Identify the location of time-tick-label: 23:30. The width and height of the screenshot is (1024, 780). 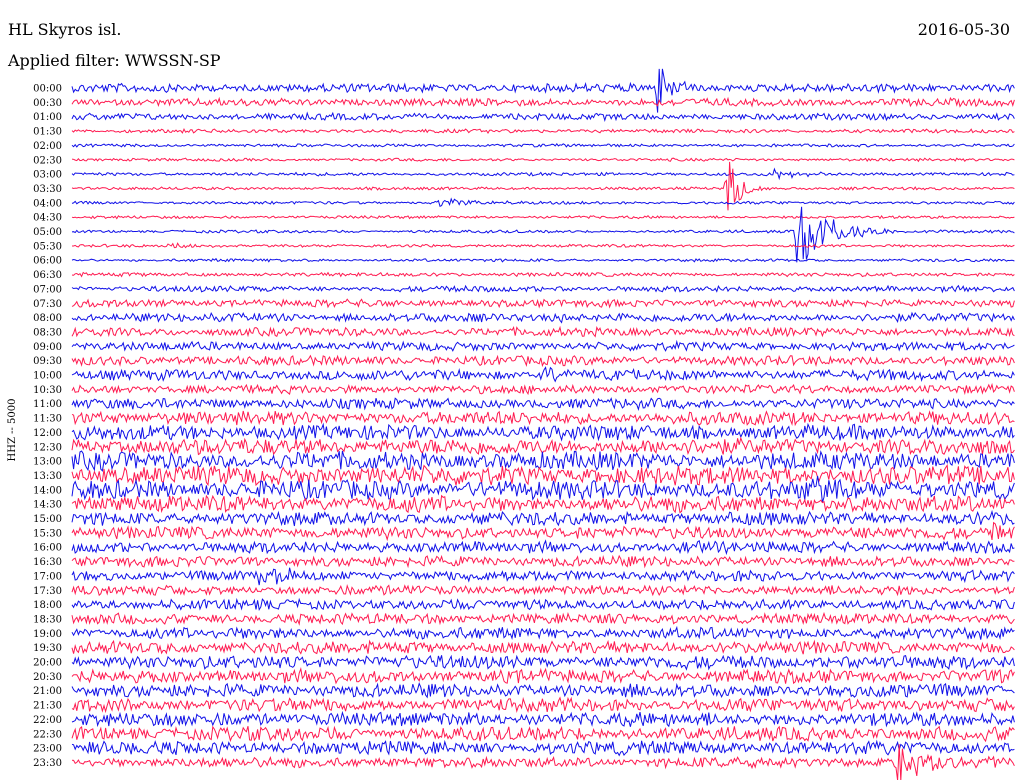
(47, 763).